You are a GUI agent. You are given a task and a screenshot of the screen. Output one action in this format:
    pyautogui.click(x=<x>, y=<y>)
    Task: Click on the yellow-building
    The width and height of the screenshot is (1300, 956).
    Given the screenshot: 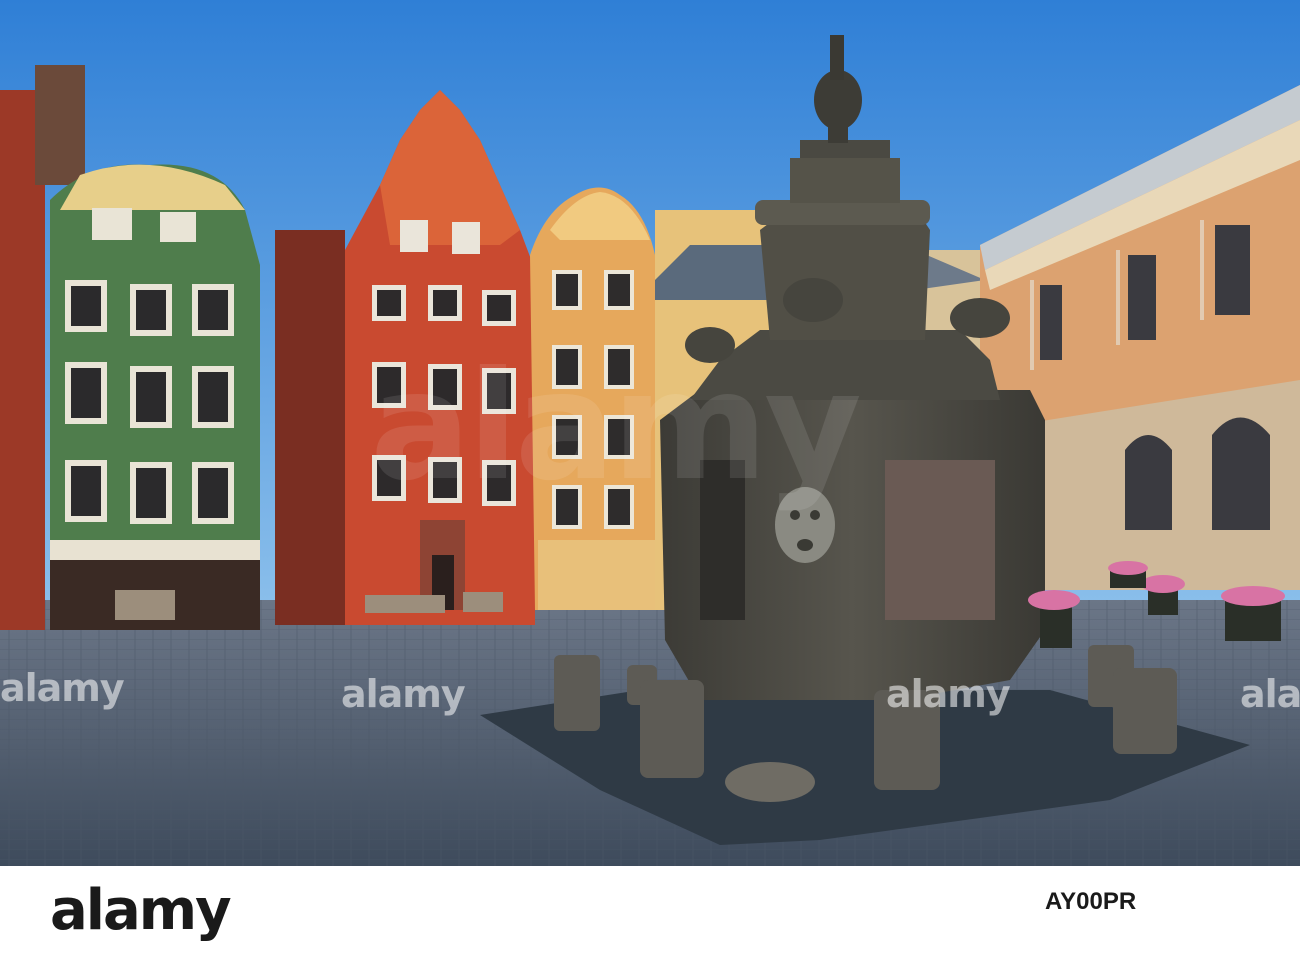 What is the action you would take?
    pyautogui.click(x=595, y=398)
    